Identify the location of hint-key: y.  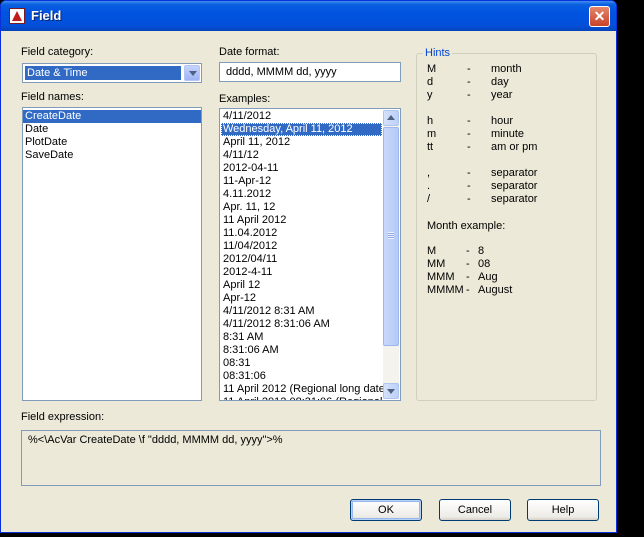
(430, 95).